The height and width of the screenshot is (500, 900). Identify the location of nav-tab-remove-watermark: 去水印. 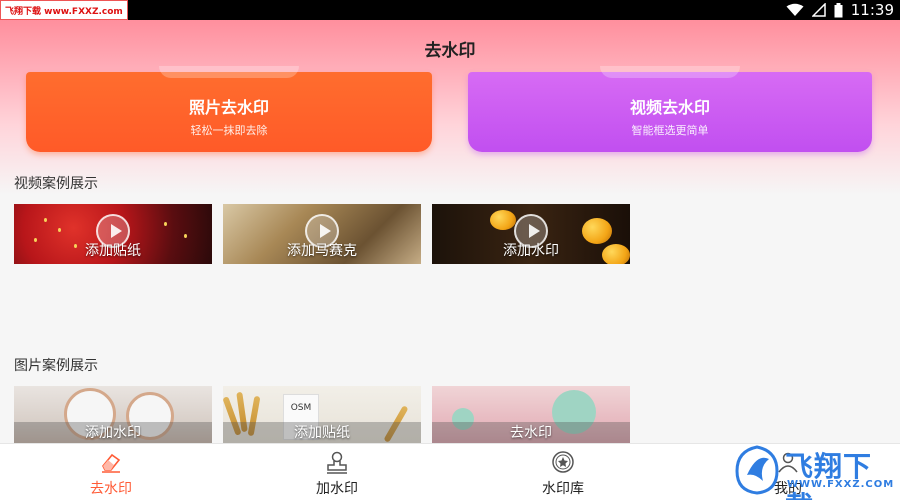
(111, 472).